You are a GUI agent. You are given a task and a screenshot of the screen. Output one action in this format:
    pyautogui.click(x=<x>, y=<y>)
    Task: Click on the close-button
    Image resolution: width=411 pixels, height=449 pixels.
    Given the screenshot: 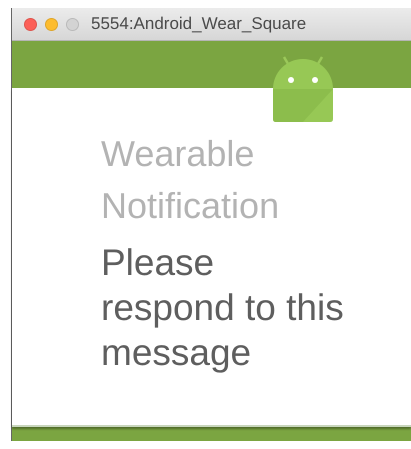 What is the action you would take?
    pyautogui.click(x=30, y=24)
    